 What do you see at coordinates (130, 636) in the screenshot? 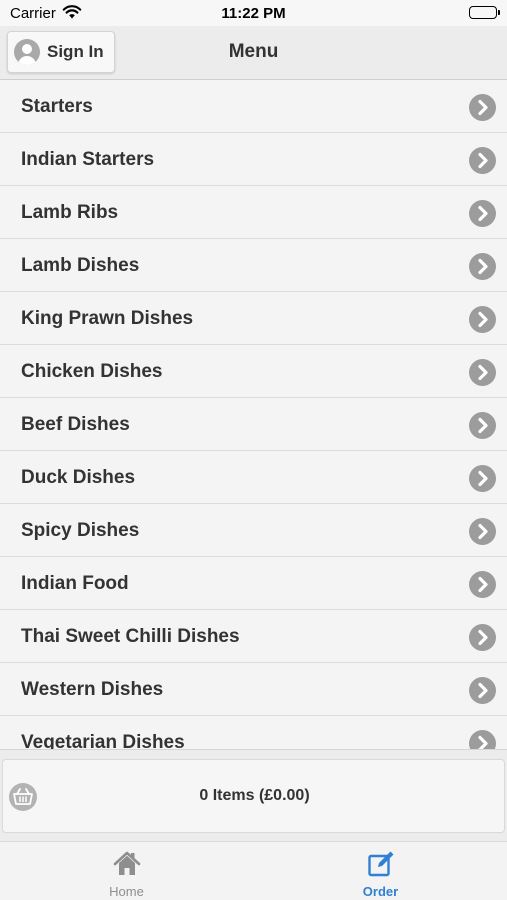
I see `menu-item-label: Thai Sweet Chilli Dishes` at bounding box center [130, 636].